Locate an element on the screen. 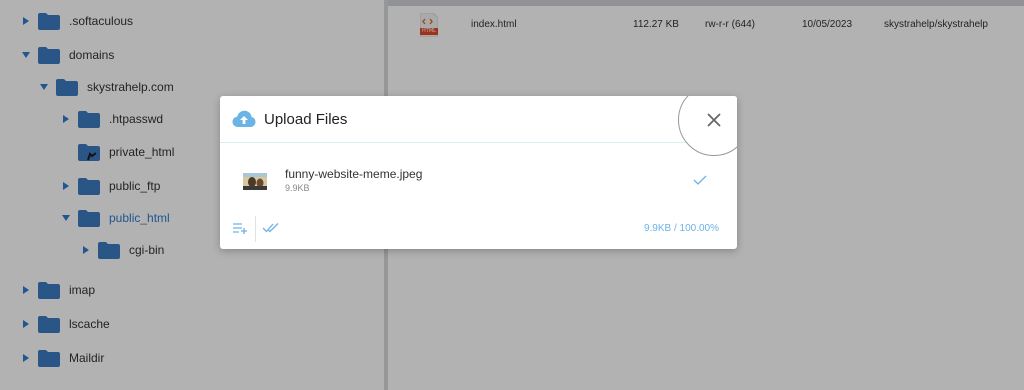 The image size is (1024, 390). upload-file-name: funny-website-meme.jpeg is located at coordinates (354, 174).